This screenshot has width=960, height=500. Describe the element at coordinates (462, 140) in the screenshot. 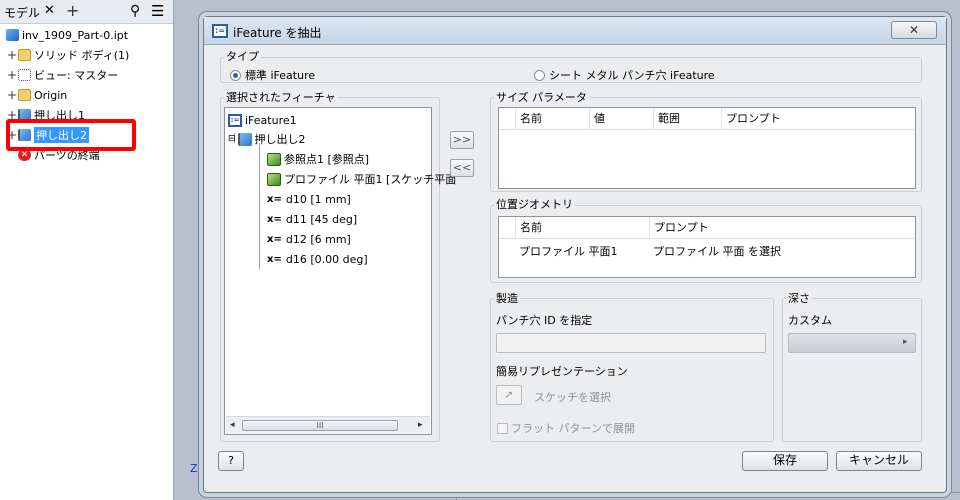

I see `move-right-button: >>` at that location.